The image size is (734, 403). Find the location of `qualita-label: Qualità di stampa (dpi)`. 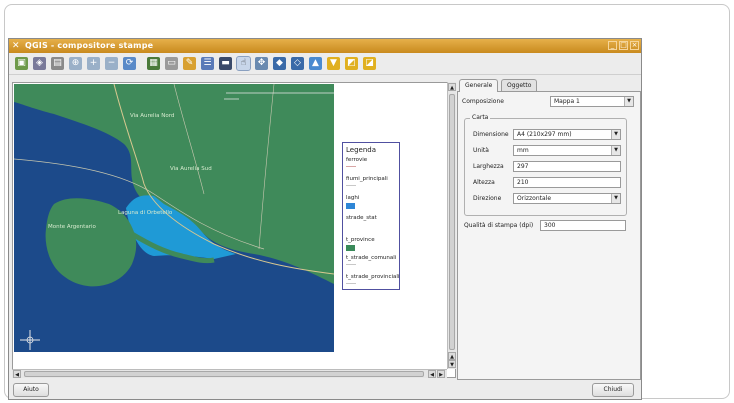

qualita-label: Qualità di stampa (dpi) is located at coordinates (499, 225).